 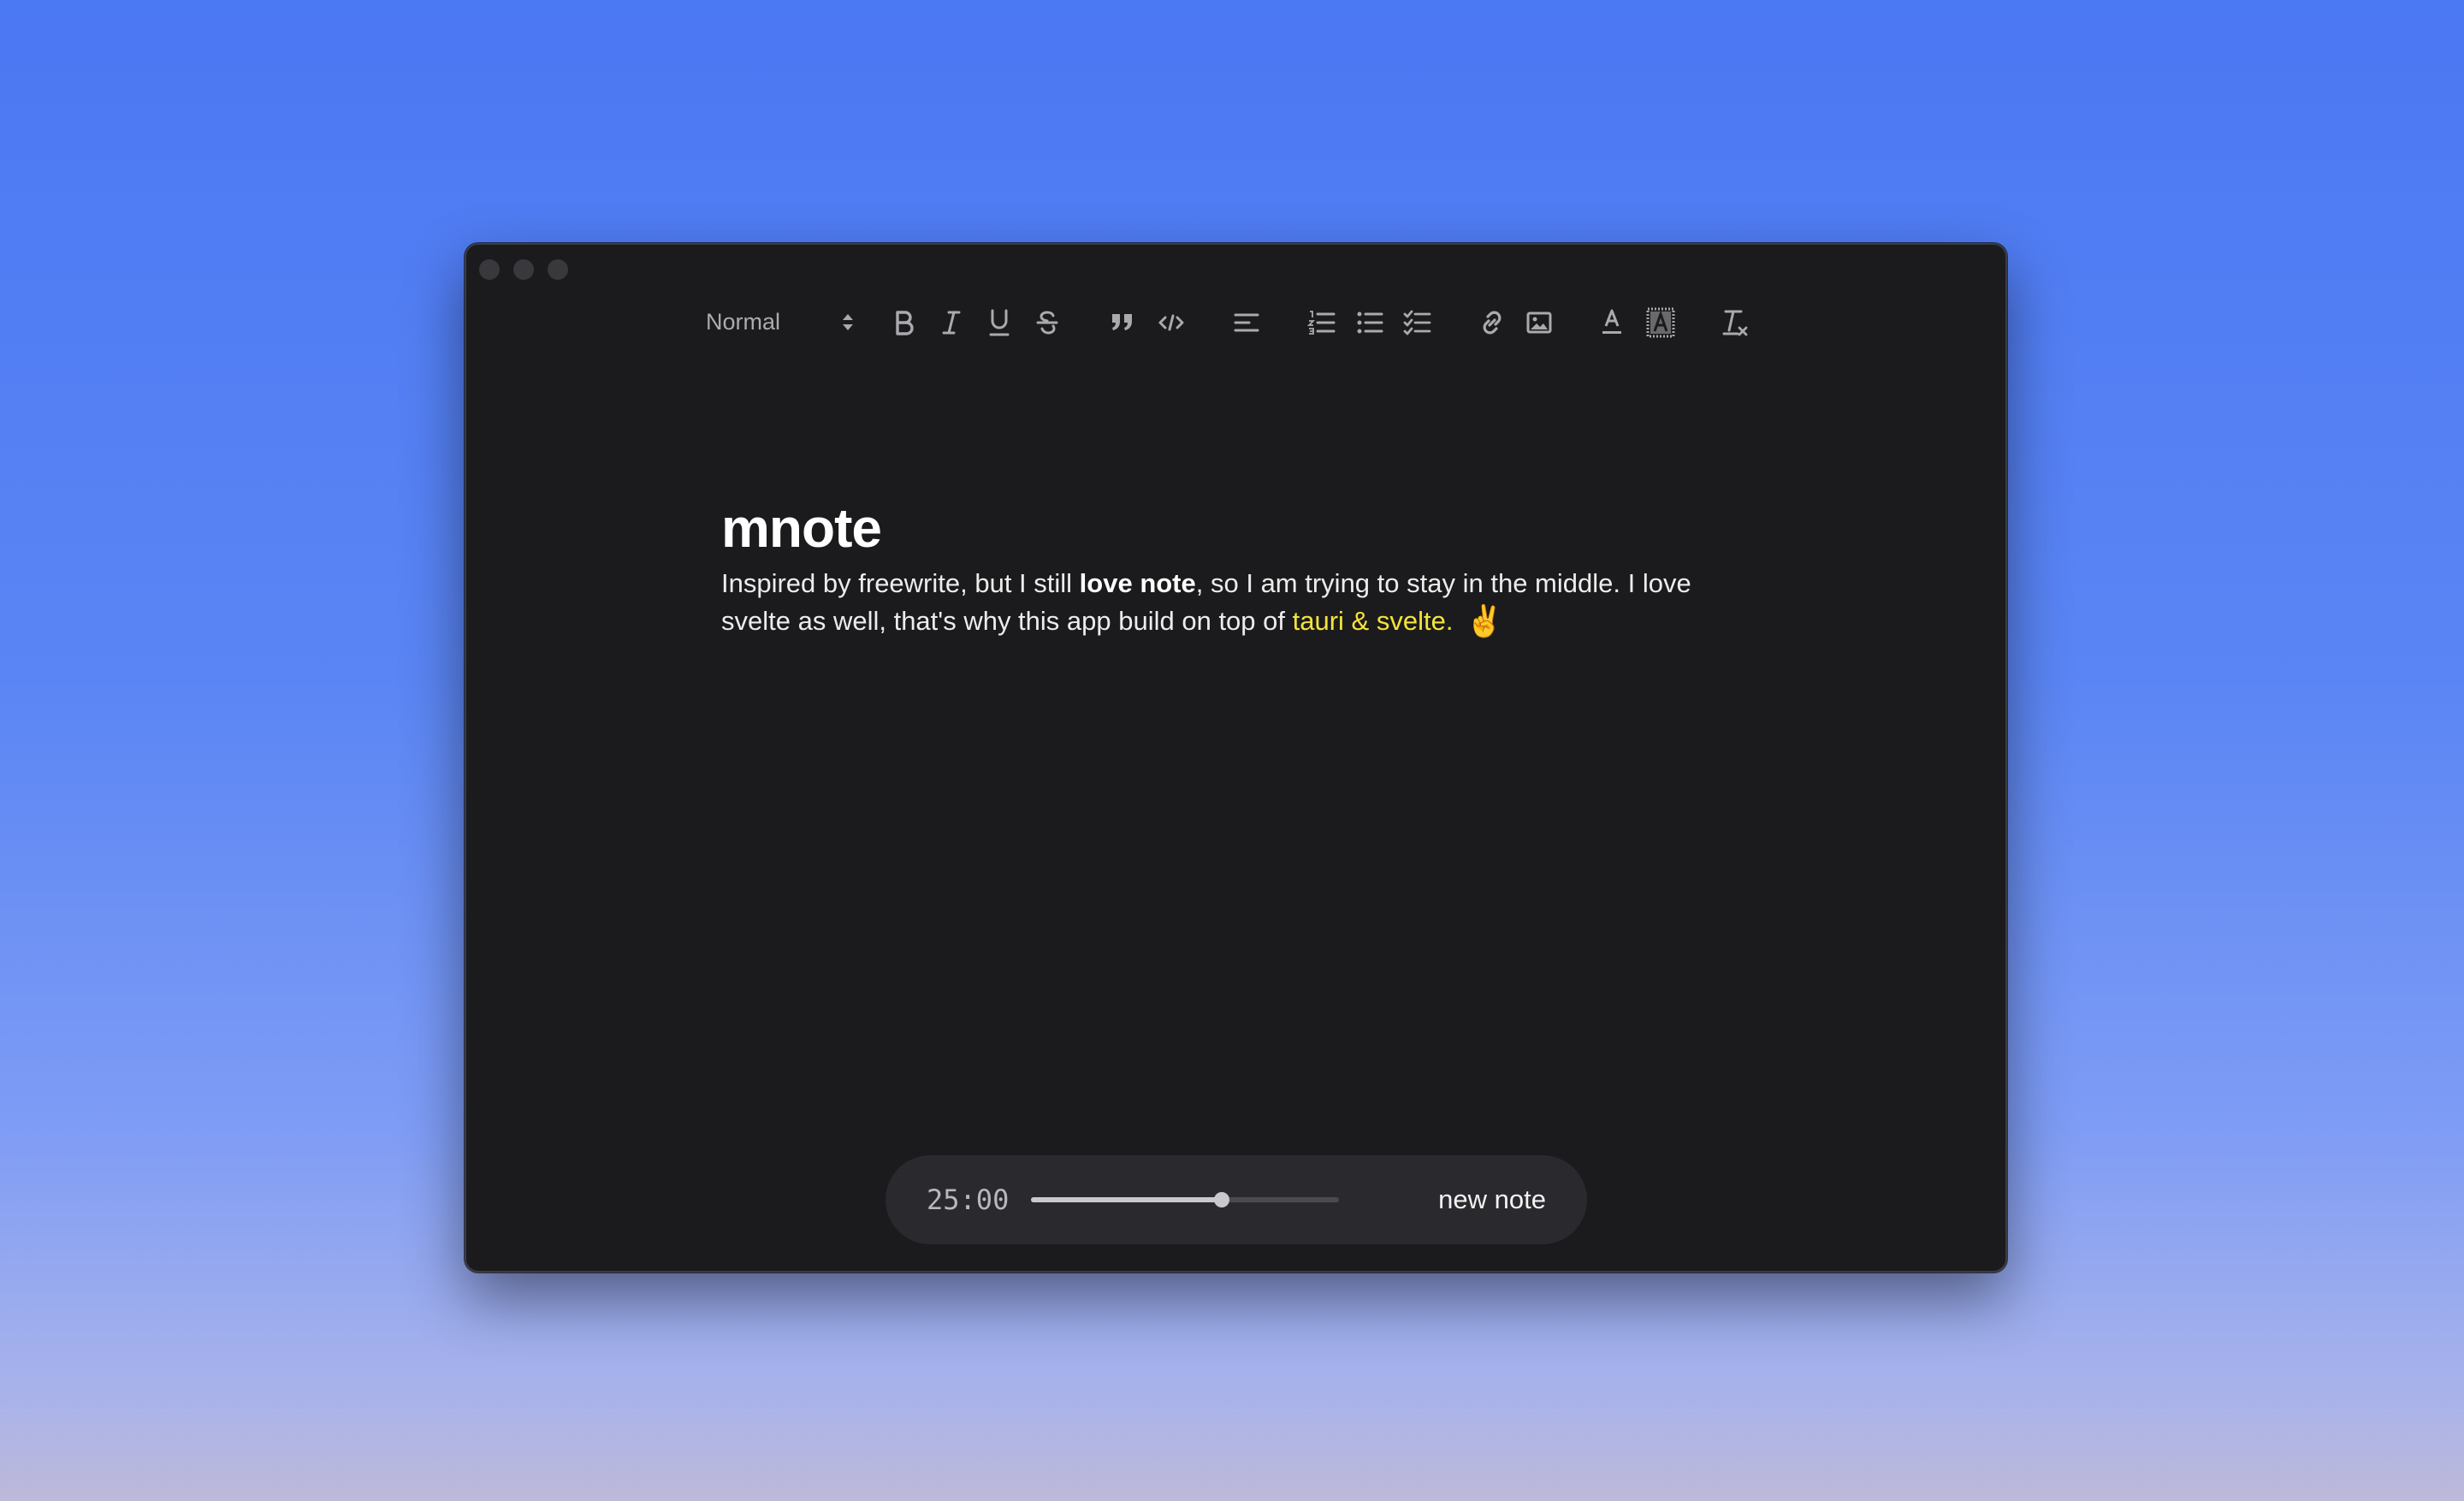 What do you see at coordinates (1243, 528) in the screenshot?
I see `note-title: mnote` at bounding box center [1243, 528].